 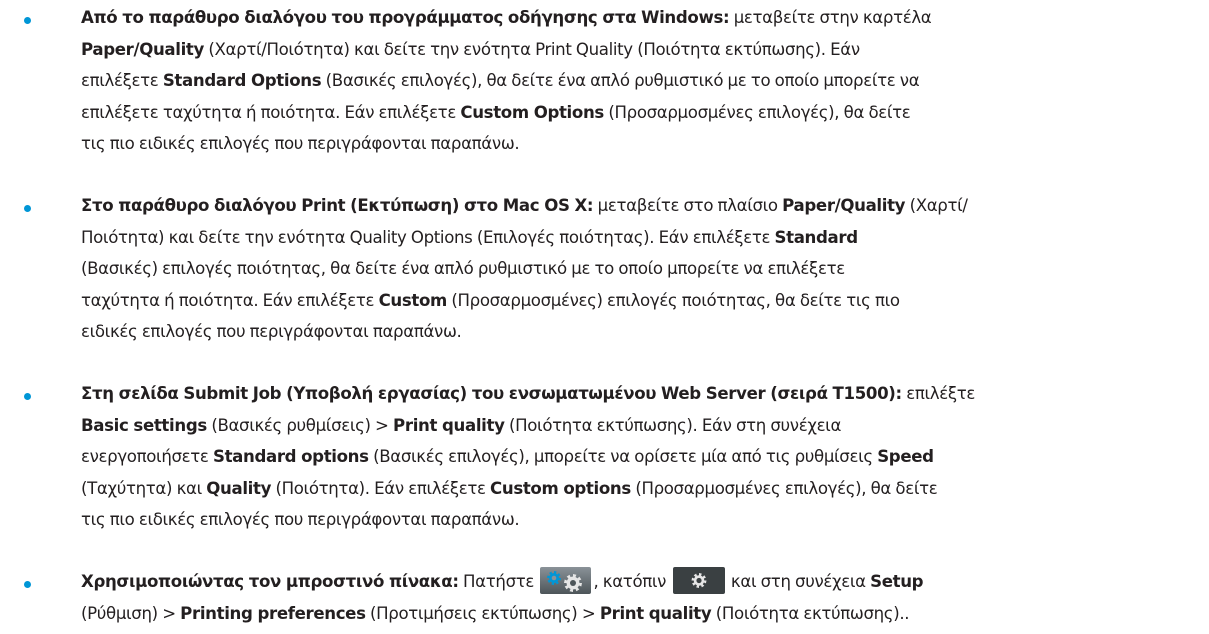 What do you see at coordinates (566, 580) in the screenshot?
I see `settings-gears-icon` at bounding box center [566, 580].